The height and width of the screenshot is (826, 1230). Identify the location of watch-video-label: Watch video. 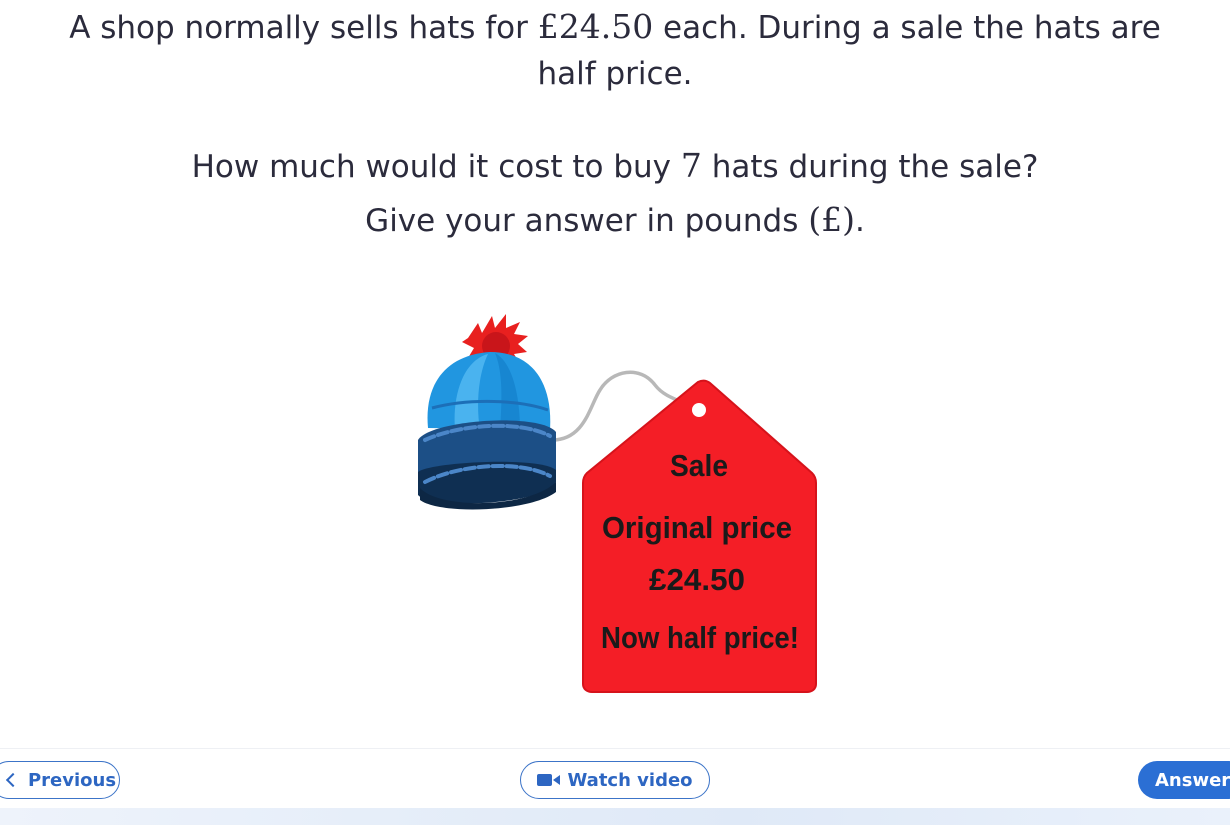
(630, 780).